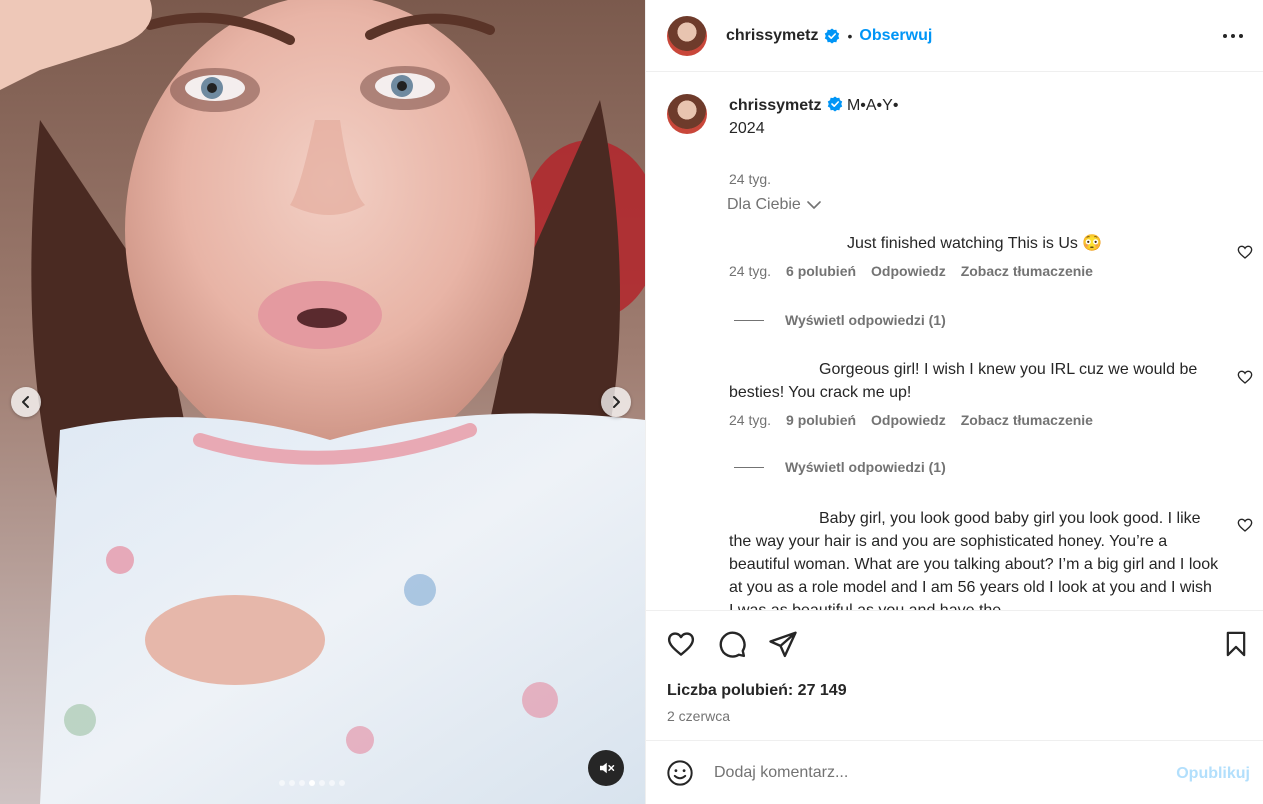  I want to click on mute-button, so click(606, 768).